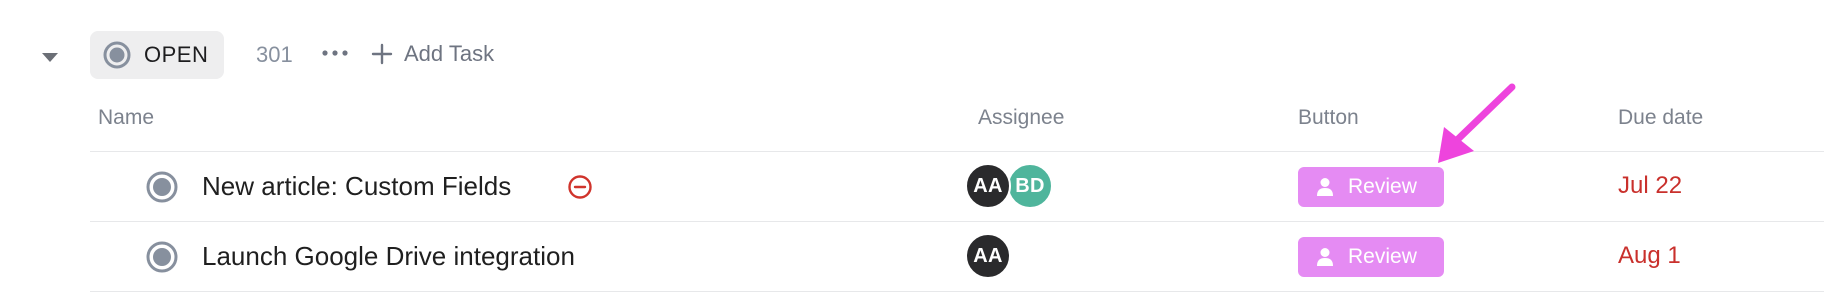  I want to click on avatar-initials: BD, so click(1030, 185).